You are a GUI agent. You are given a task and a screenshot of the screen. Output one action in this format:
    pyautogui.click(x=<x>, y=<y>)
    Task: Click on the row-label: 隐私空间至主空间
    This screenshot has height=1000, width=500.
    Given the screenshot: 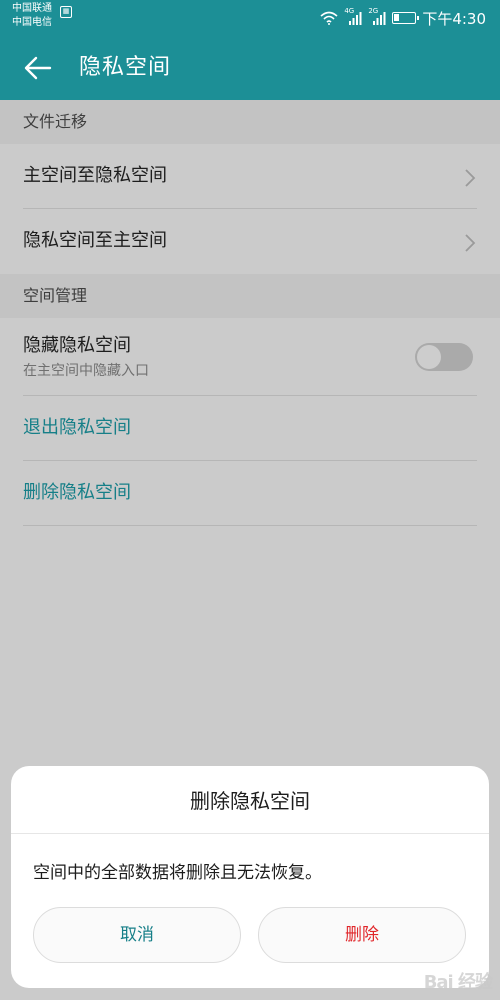 What is the action you would take?
    pyautogui.click(x=95, y=240)
    